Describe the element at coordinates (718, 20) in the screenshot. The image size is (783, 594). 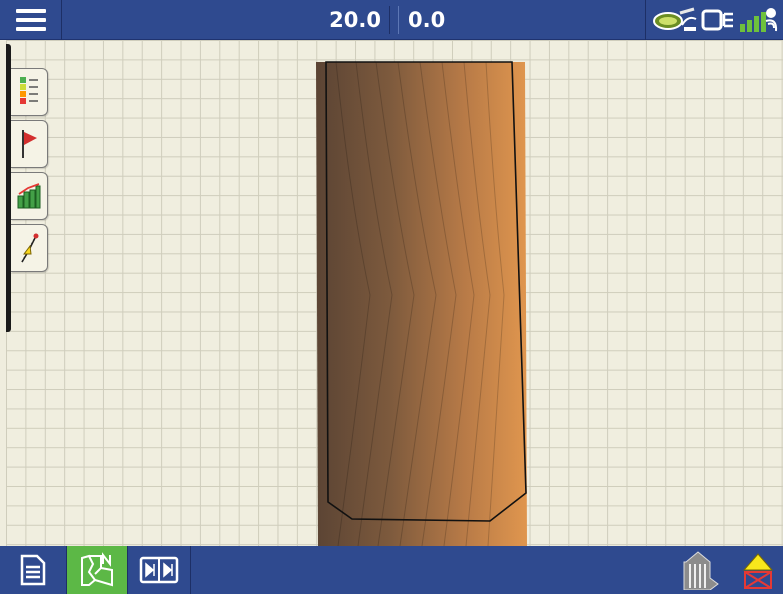
I see `ecu-module-icon` at that location.